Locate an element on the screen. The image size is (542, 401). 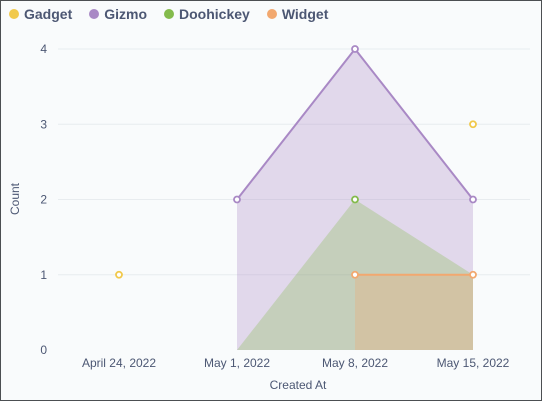
x-tick-label: May 15, 2022 is located at coordinates (473, 363).